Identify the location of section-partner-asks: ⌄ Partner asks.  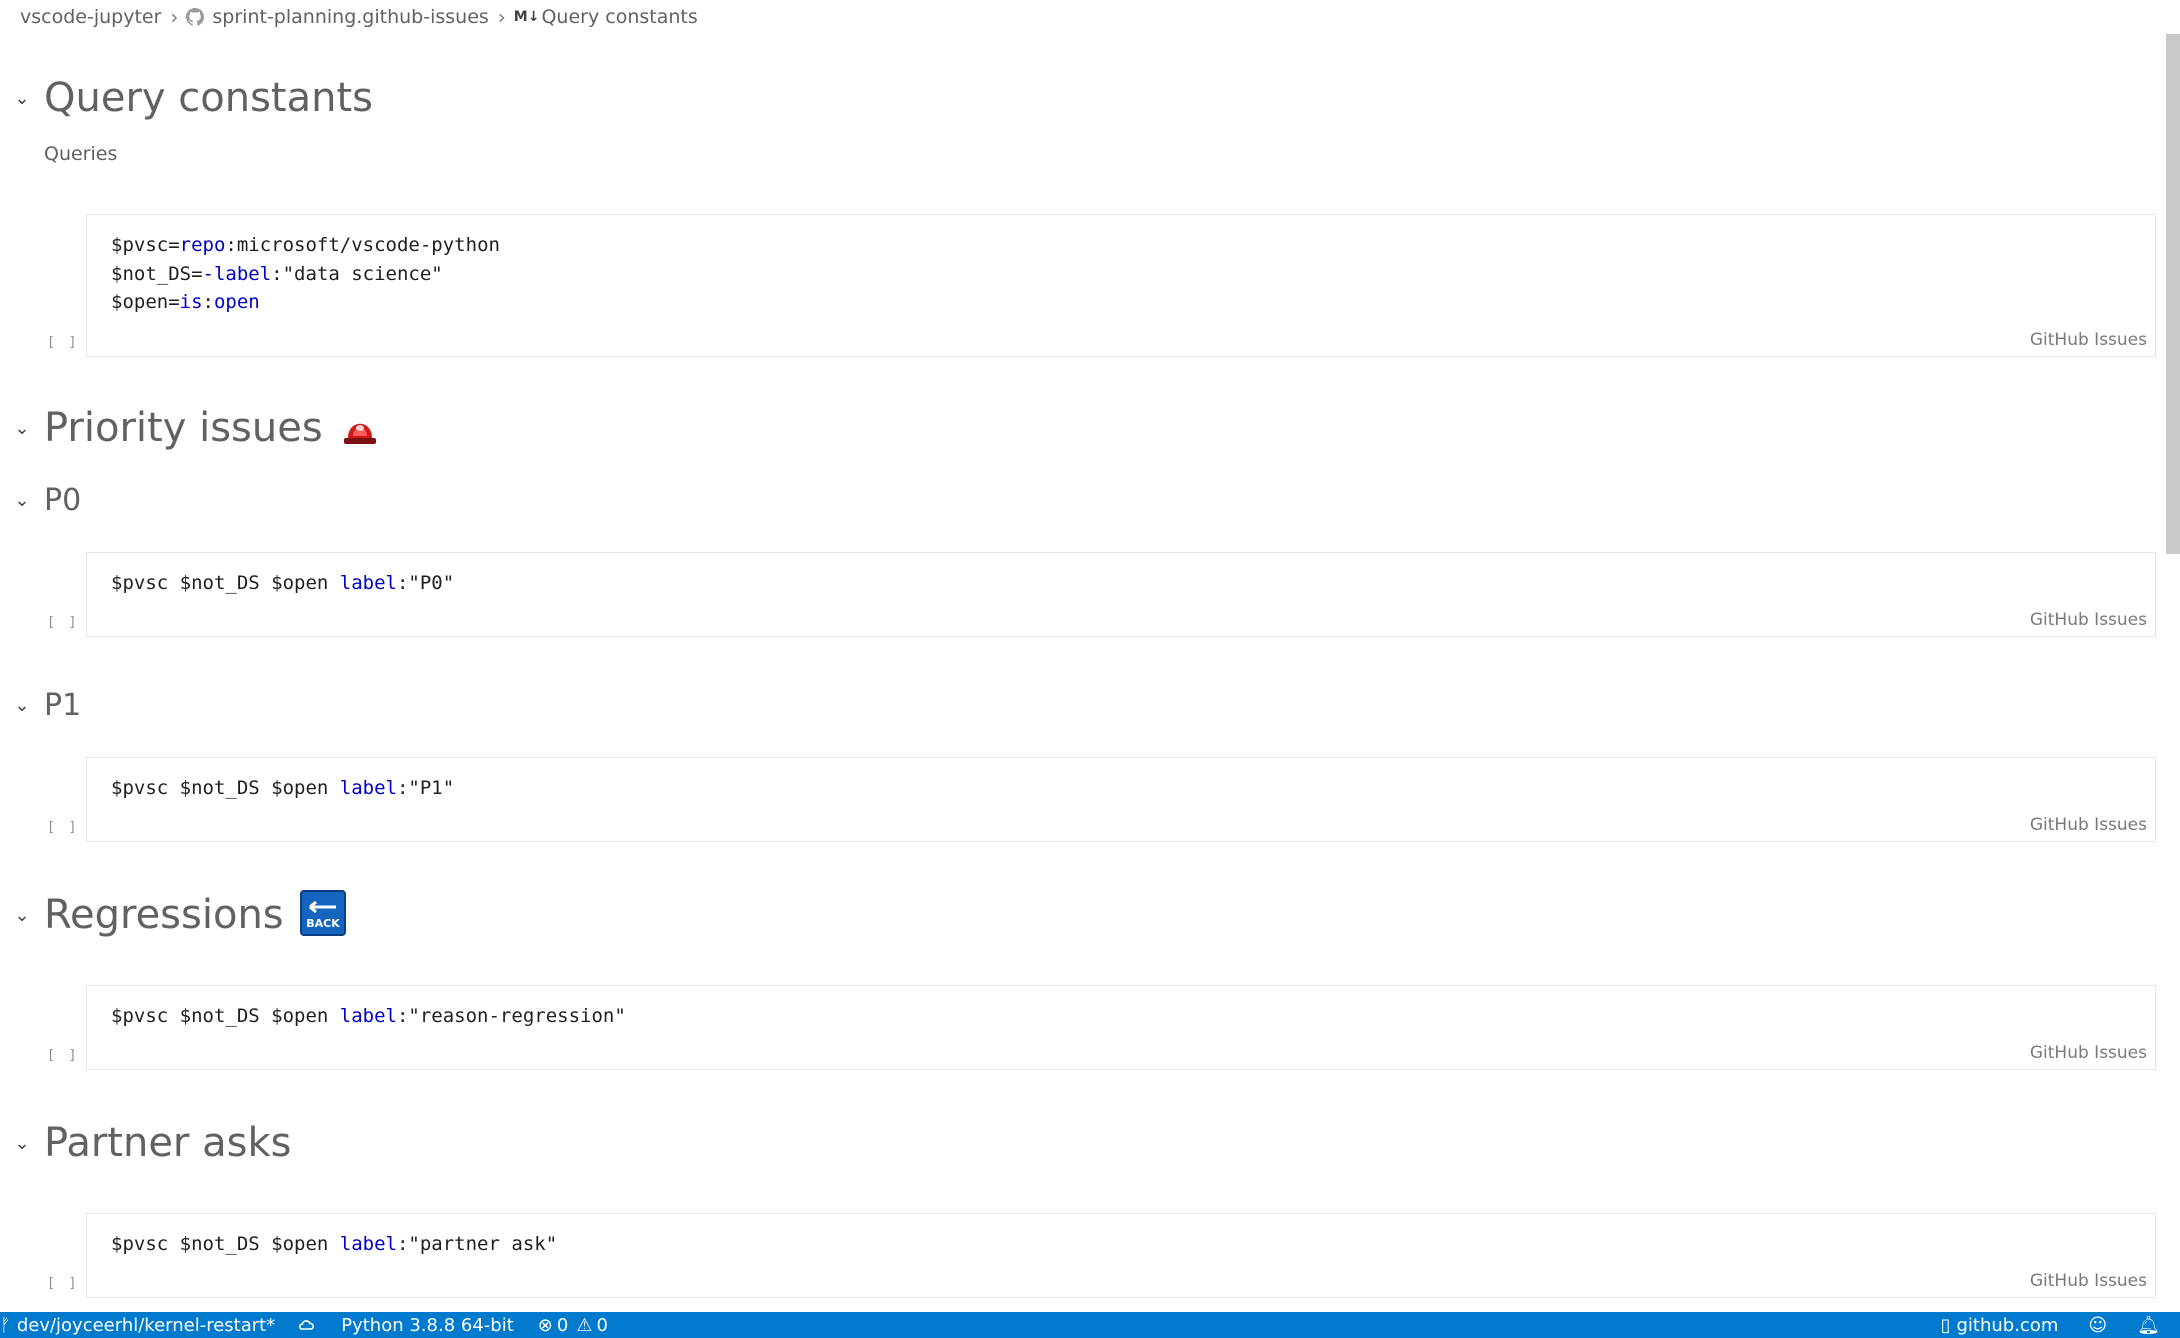
(145, 1143).